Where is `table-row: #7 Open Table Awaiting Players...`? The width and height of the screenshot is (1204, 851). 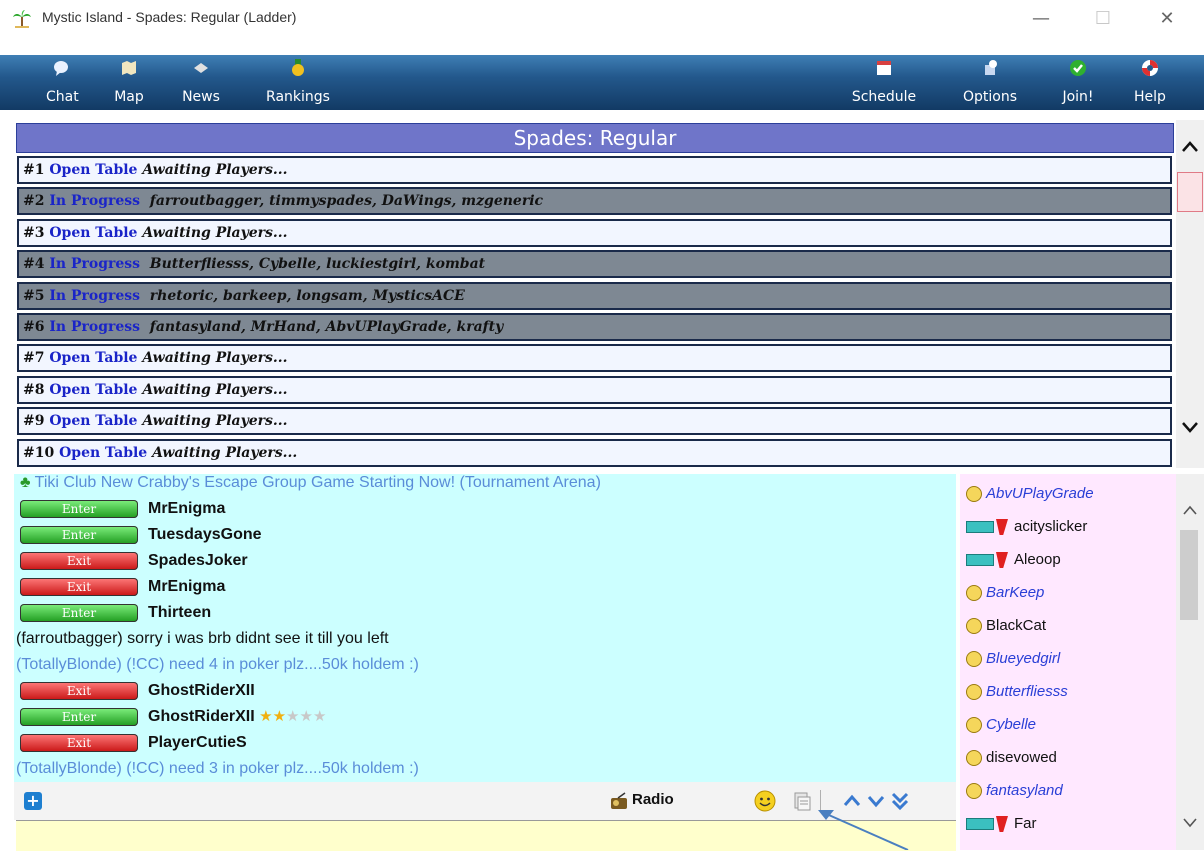
table-row: #7 Open Table Awaiting Players... is located at coordinates (594, 358).